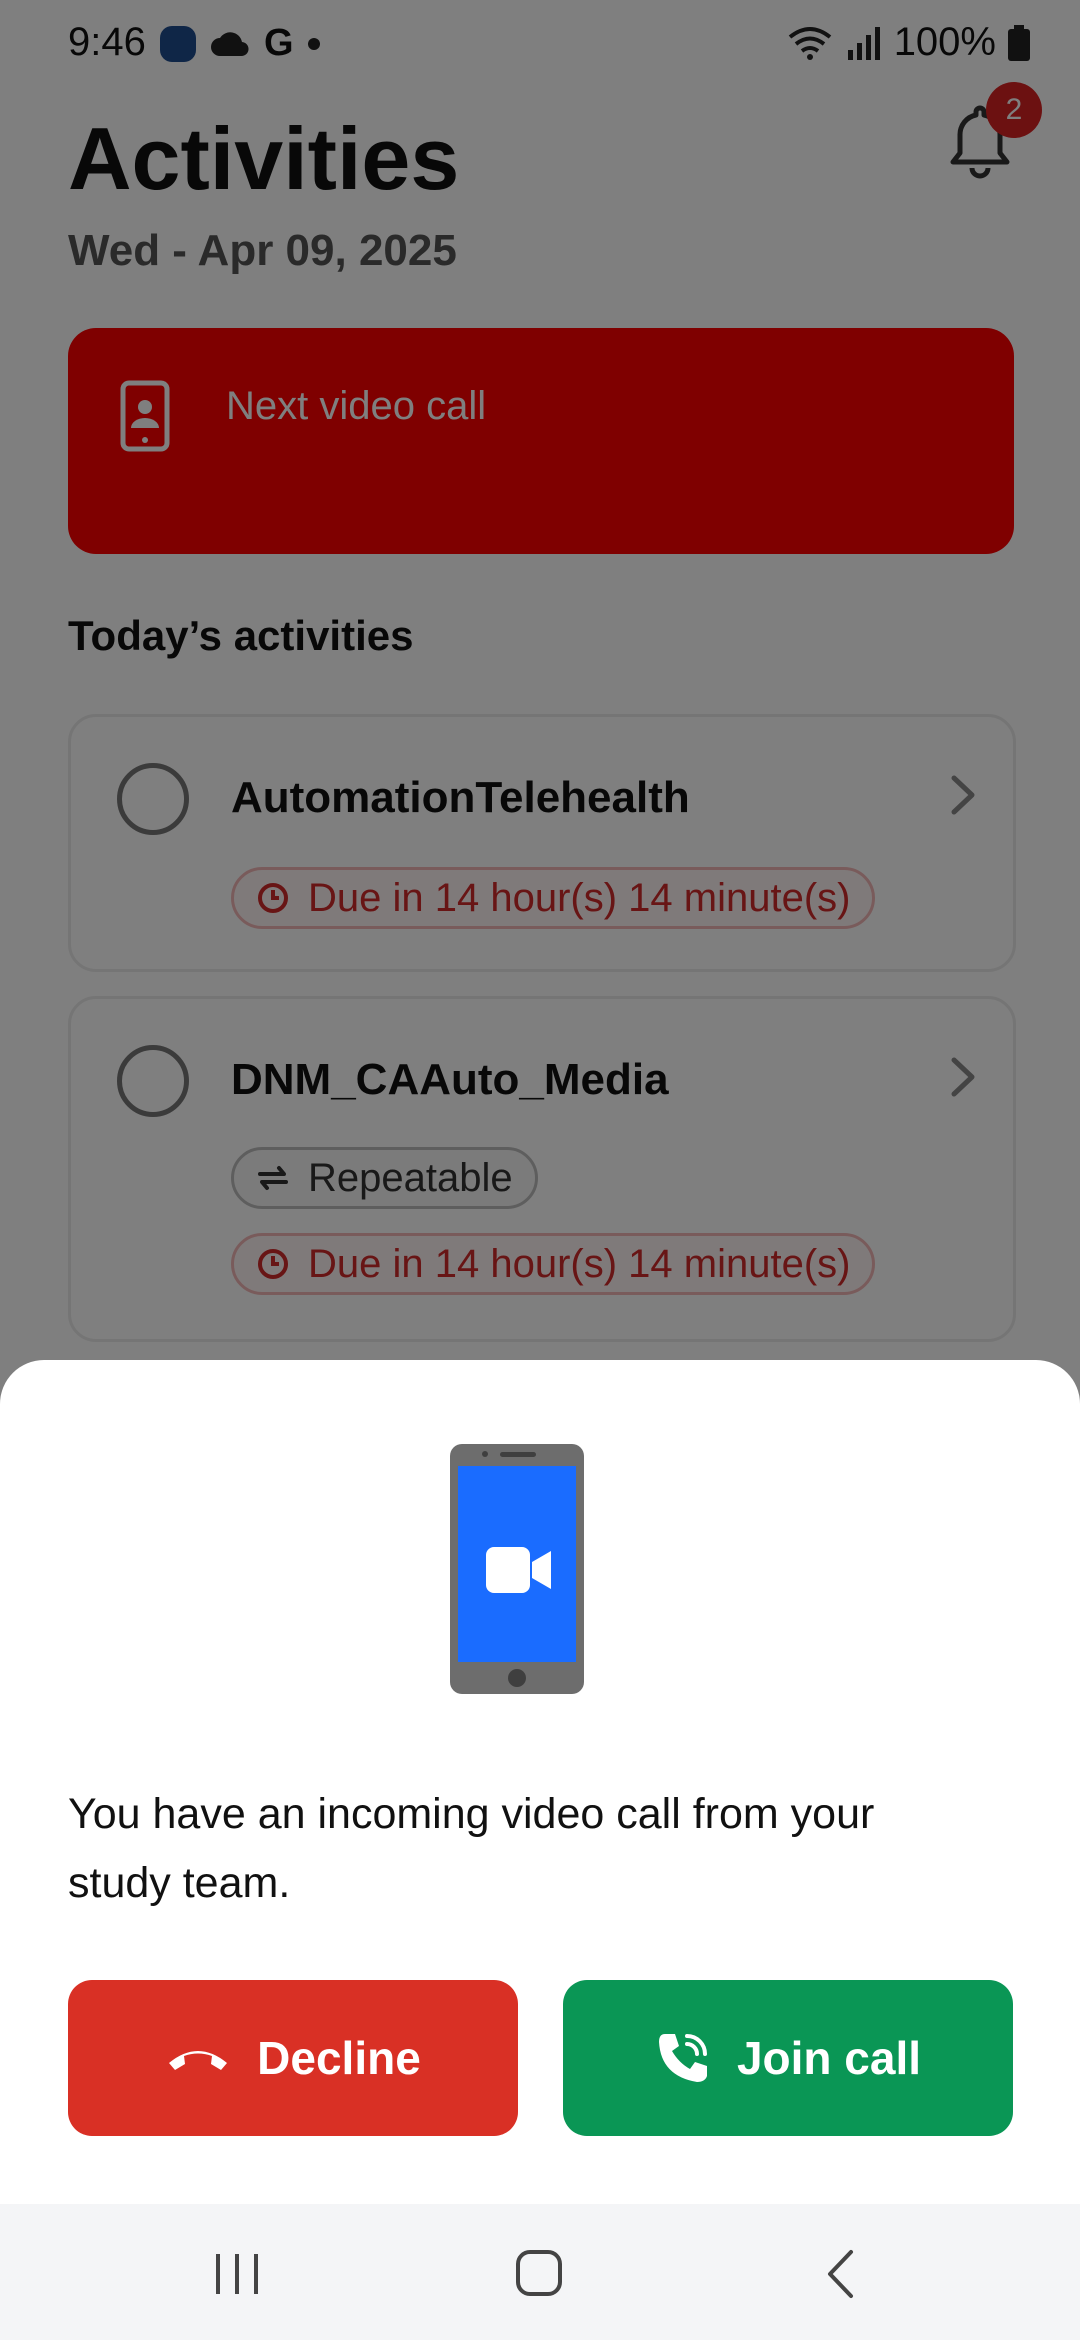  I want to click on decline-button: Decline, so click(293, 2058).